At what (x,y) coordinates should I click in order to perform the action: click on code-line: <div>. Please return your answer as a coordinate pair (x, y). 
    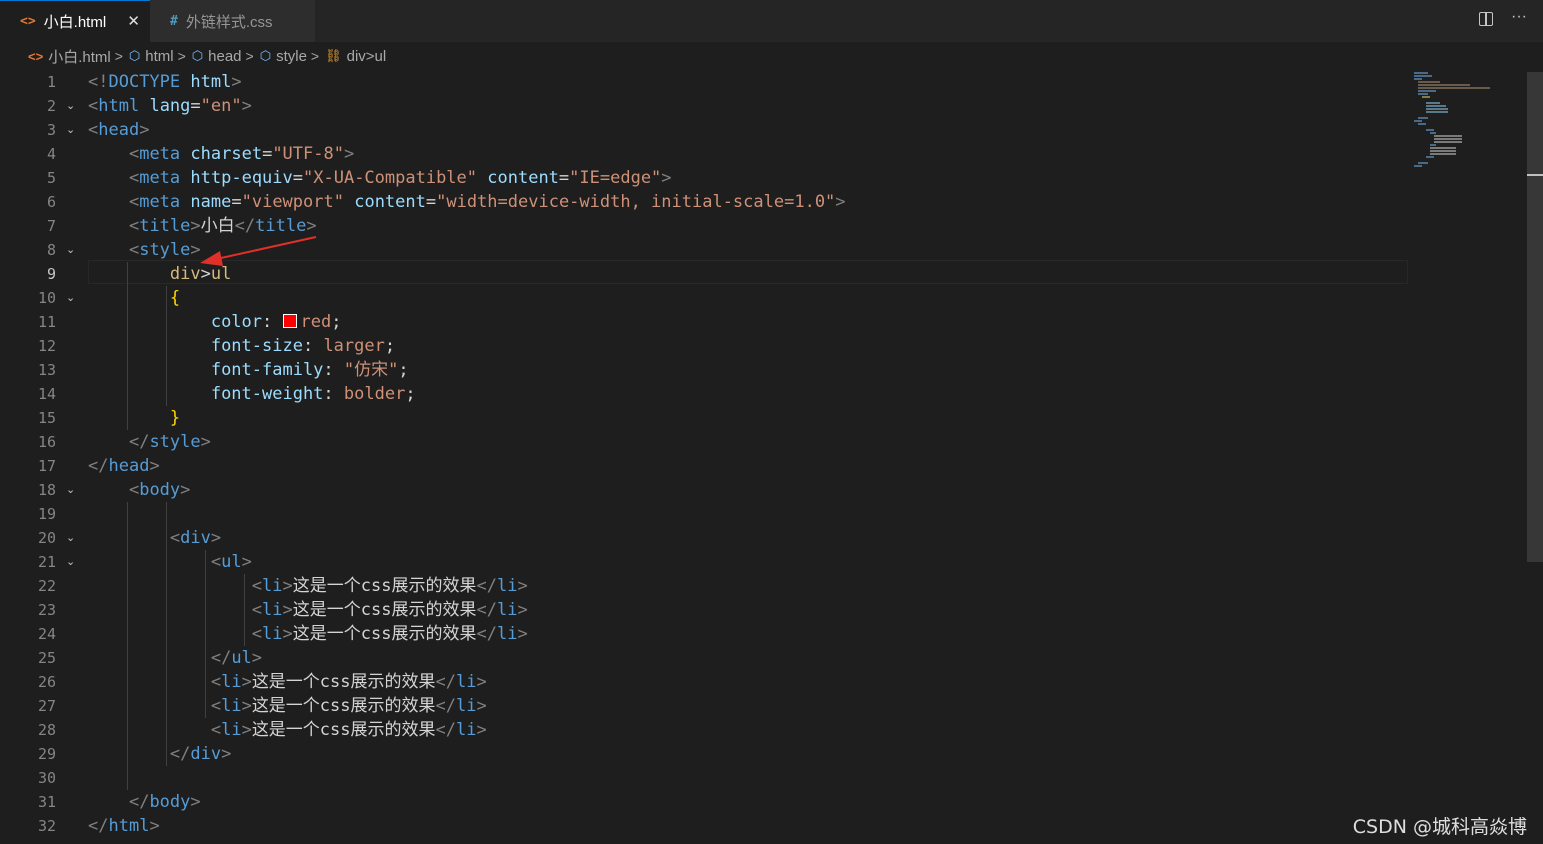
    Looking at the image, I should click on (195, 538).